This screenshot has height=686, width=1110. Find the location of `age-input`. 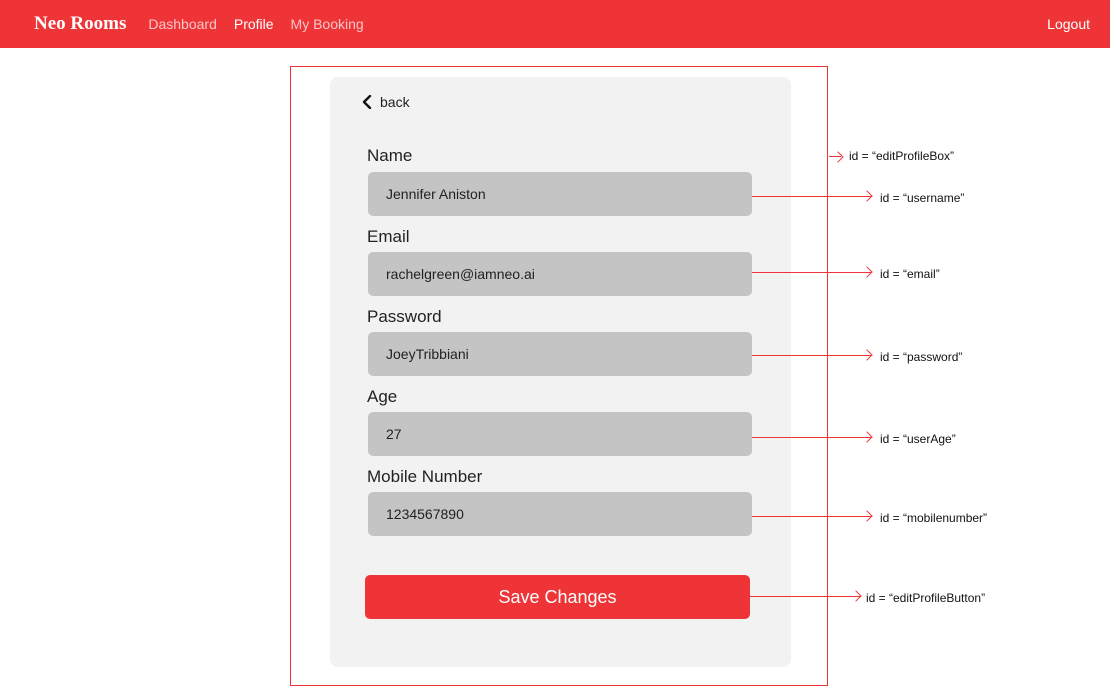

age-input is located at coordinates (560, 434).